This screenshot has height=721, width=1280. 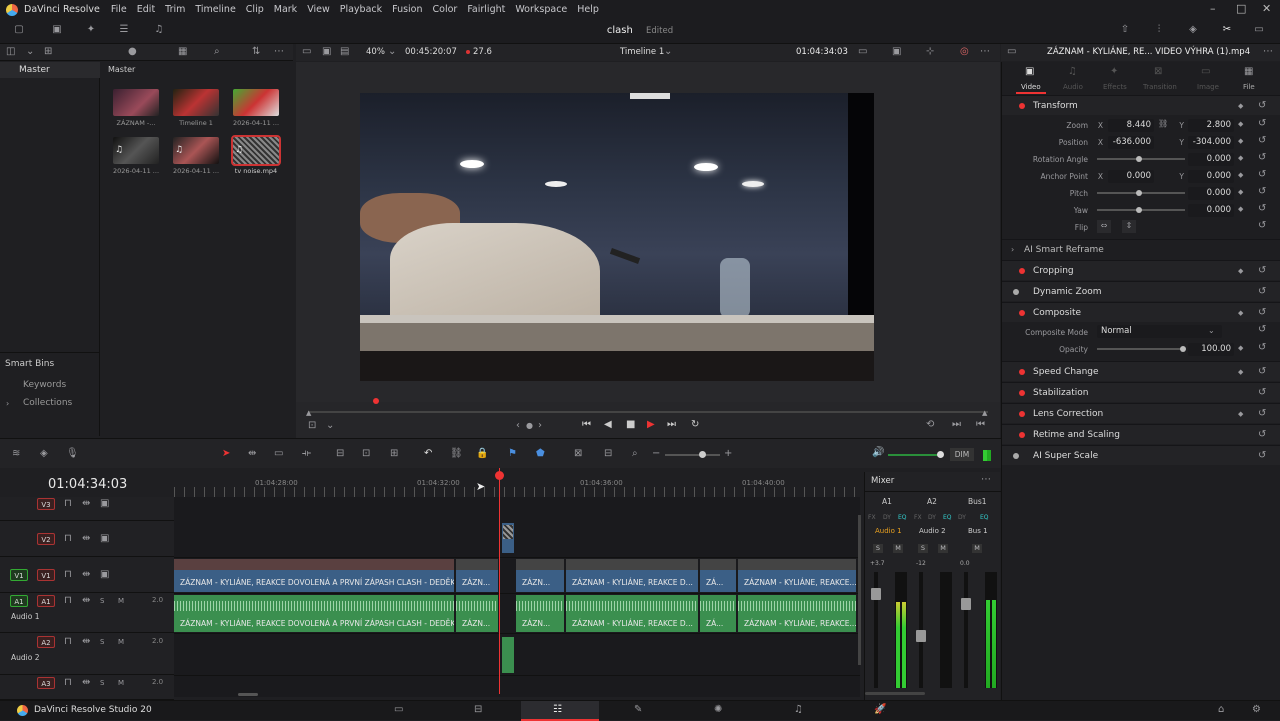 What do you see at coordinates (984, 413) in the screenshot?
I see `out-point-icon: ▲` at bounding box center [984, 413].